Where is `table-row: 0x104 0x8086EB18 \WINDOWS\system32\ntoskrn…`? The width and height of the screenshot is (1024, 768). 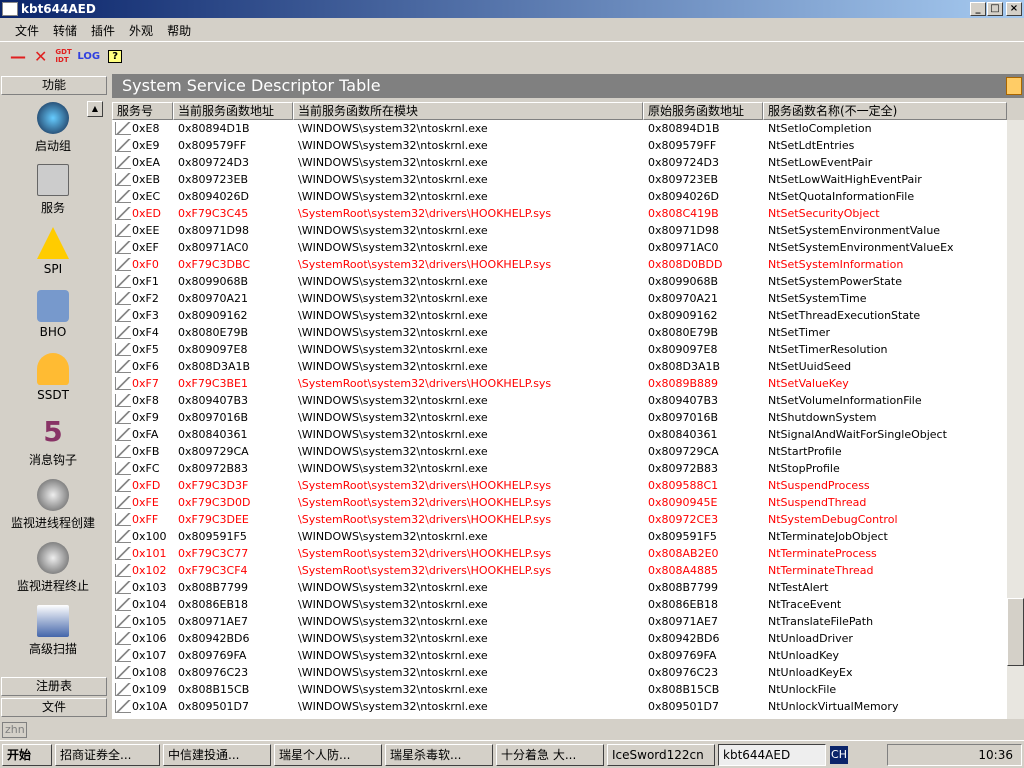
table-row: 0x104 0x8086EB18 \WINDOWS\system32\ntoskrn… is located at coordinates (559, 604).